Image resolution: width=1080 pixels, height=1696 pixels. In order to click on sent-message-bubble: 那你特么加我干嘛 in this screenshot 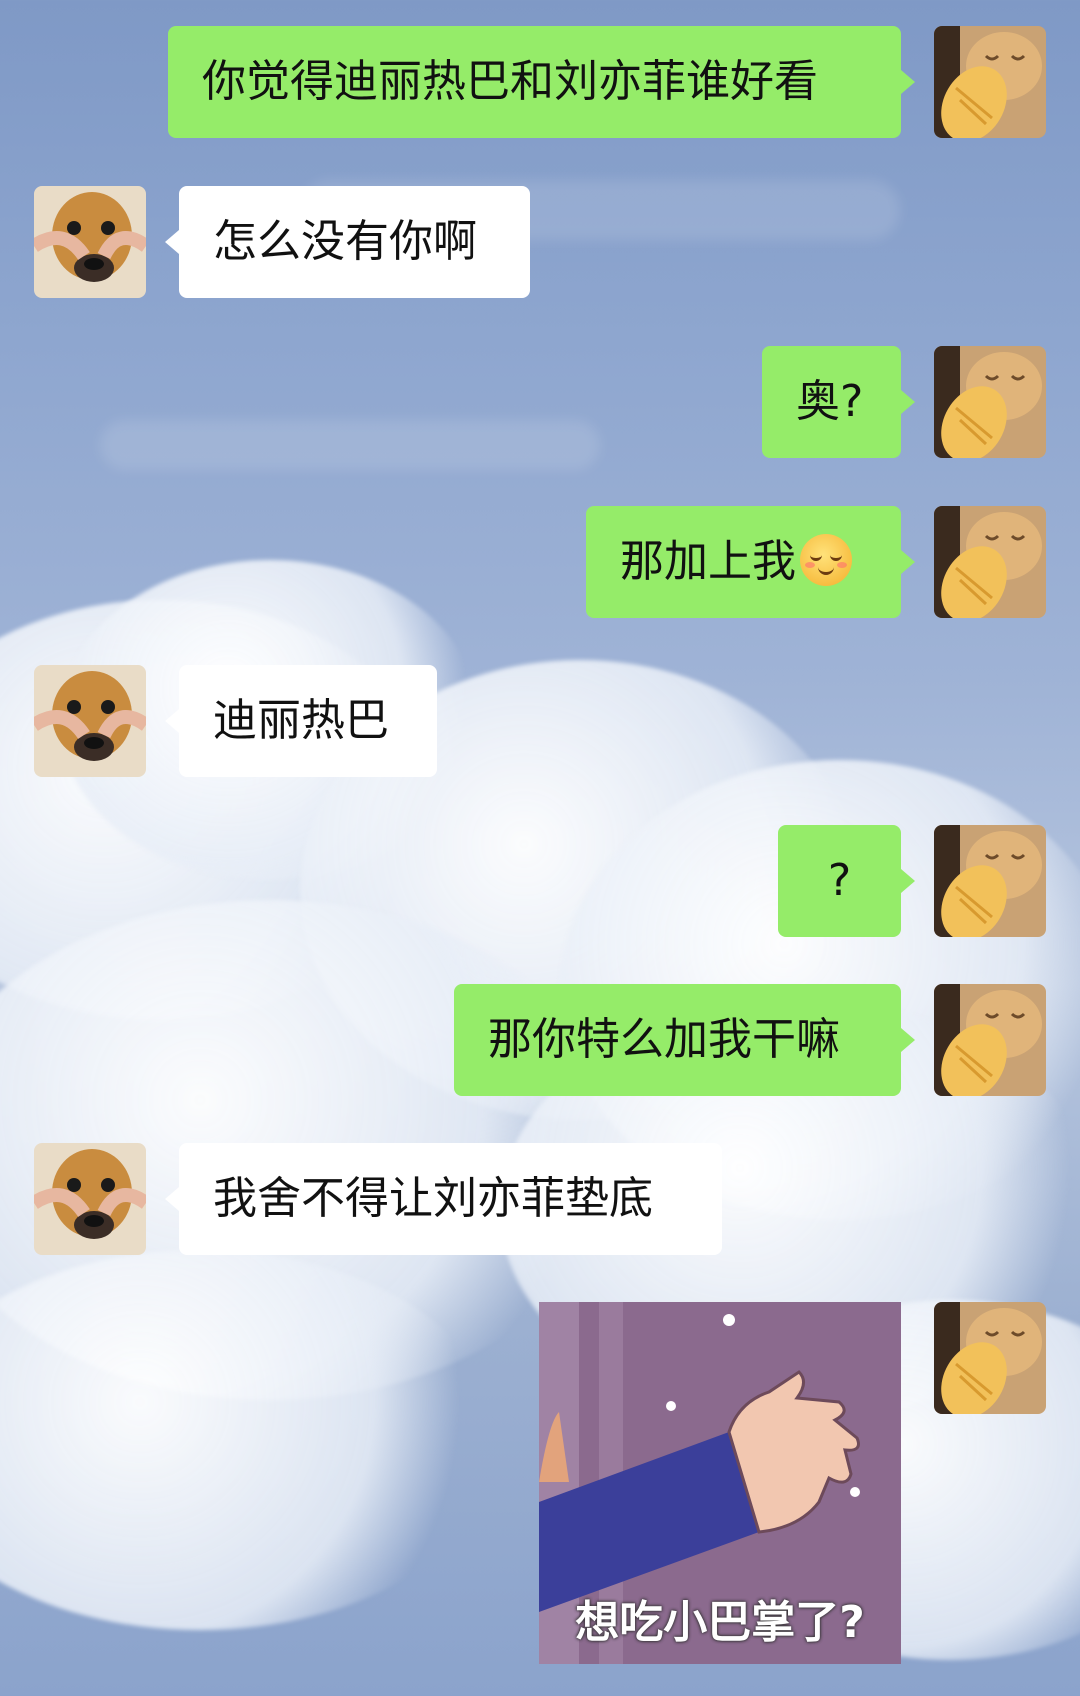, I will do `click(684, 1040)`.